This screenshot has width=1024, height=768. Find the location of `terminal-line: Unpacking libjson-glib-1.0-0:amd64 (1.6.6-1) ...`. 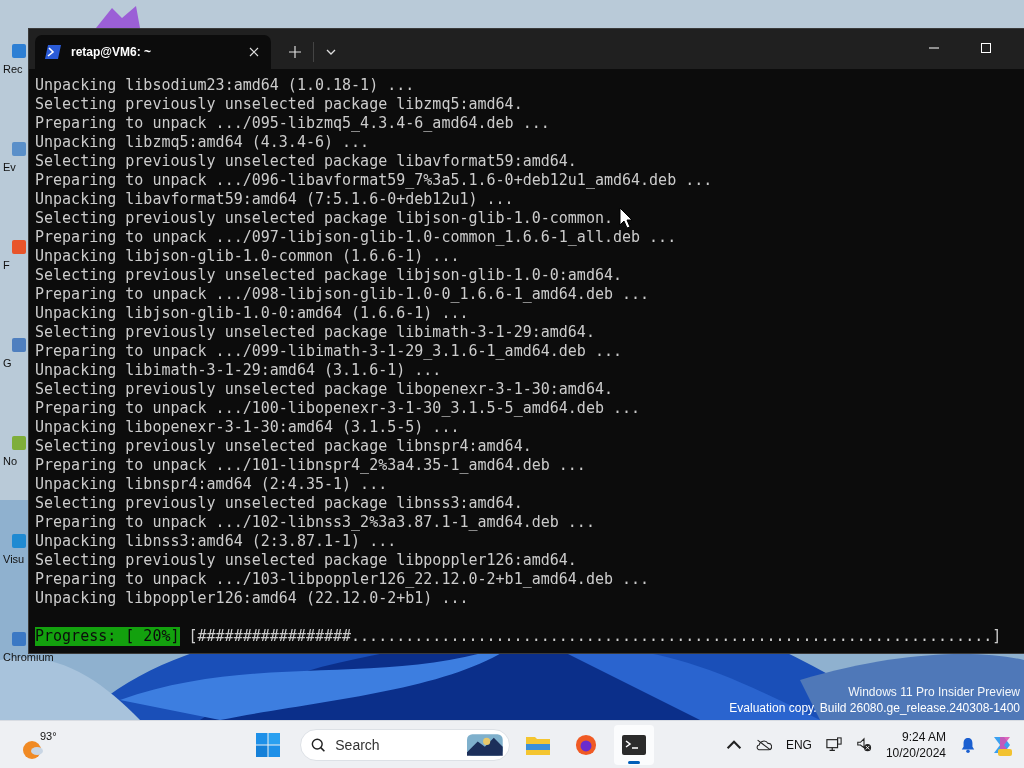

terminal-line: Unpacking libjson-glib-1.0-0:amd64 (1.6.6-1) ... is located at coordinates (252, 313).